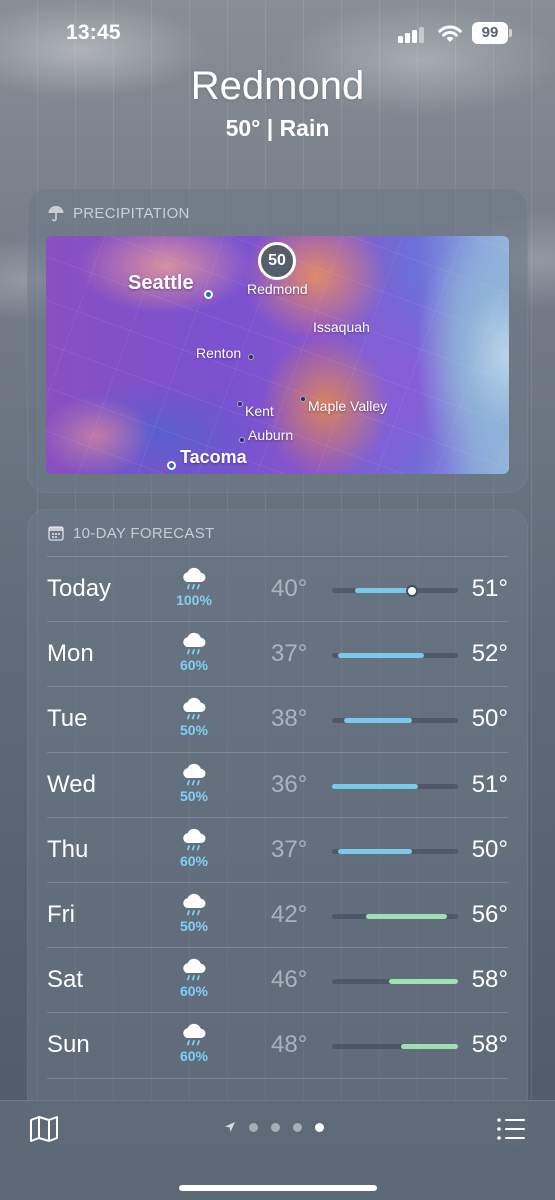 This screenshot has height=1200, width=555. Describe the element at coordinates (251, 357) in the screenshot. I see `map-dot-renton` at that location.